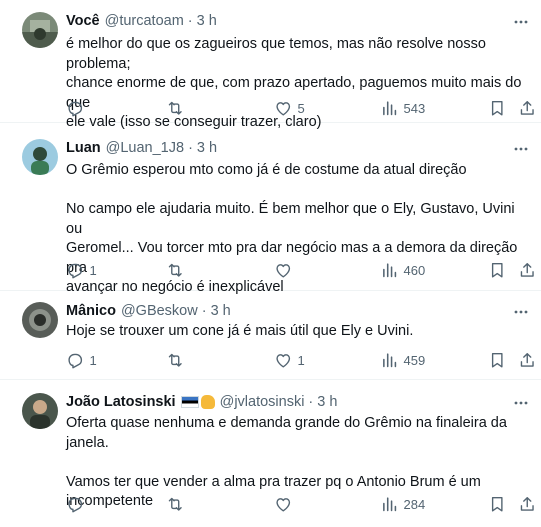  Describe the element at coordinates (402, 504) in the screenshot. I see `views-button: 284` at that location.